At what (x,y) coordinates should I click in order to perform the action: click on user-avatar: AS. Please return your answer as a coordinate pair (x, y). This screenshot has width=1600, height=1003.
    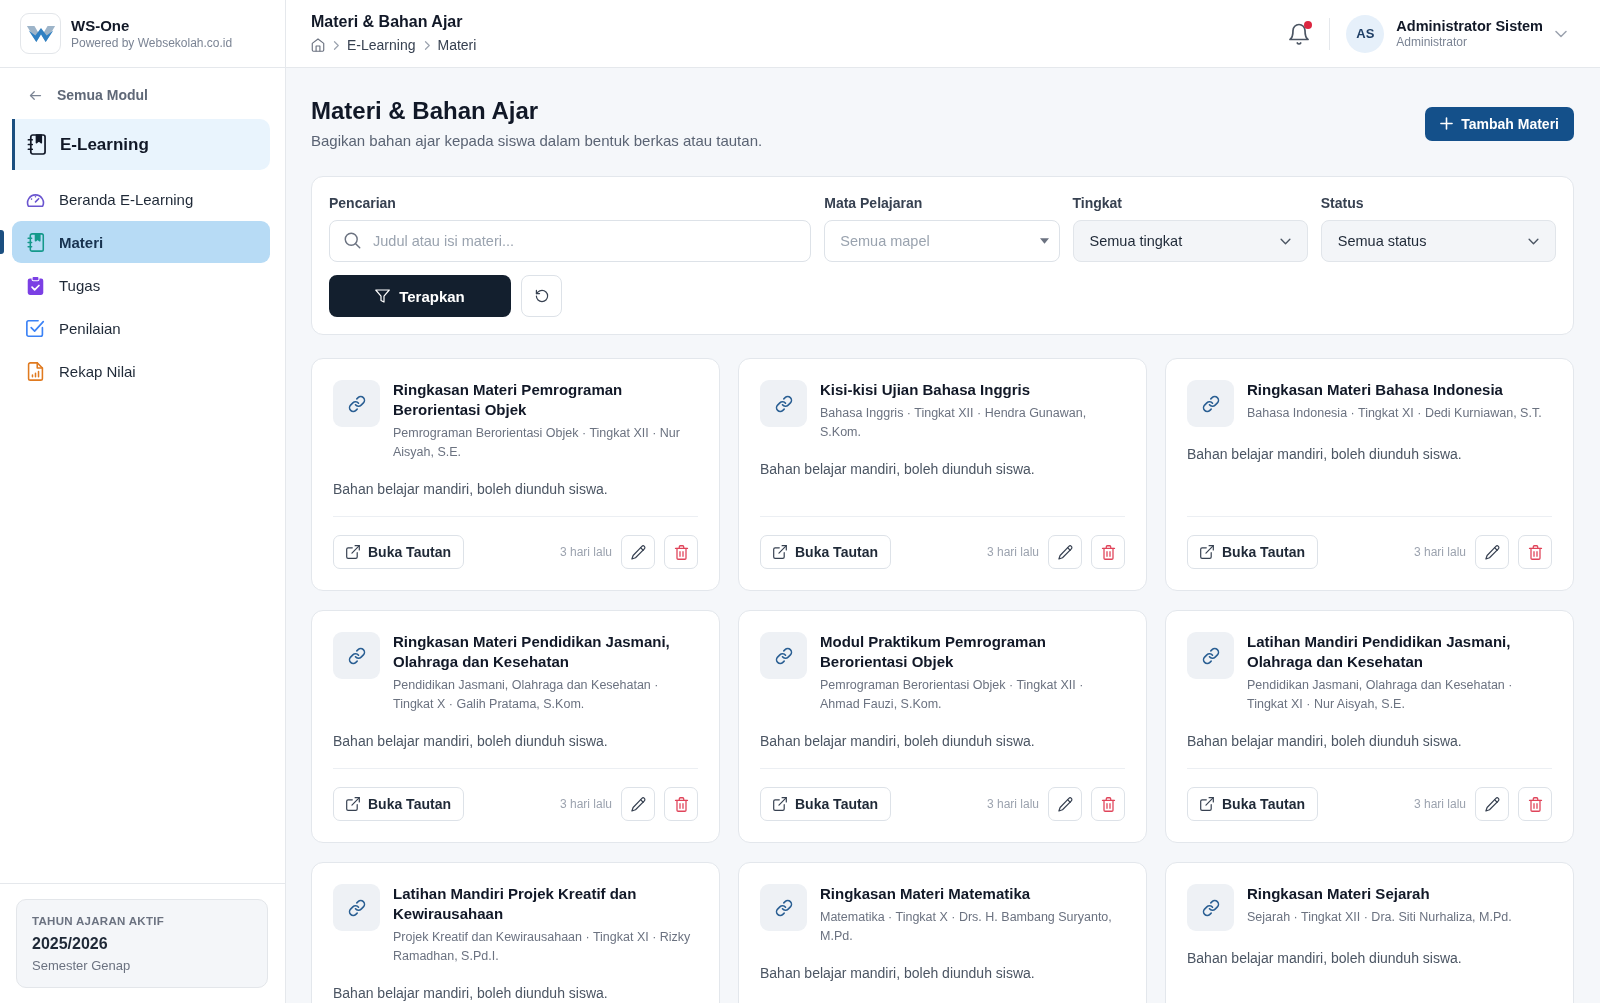
    Looking at the image, I should click on (1365, 33).